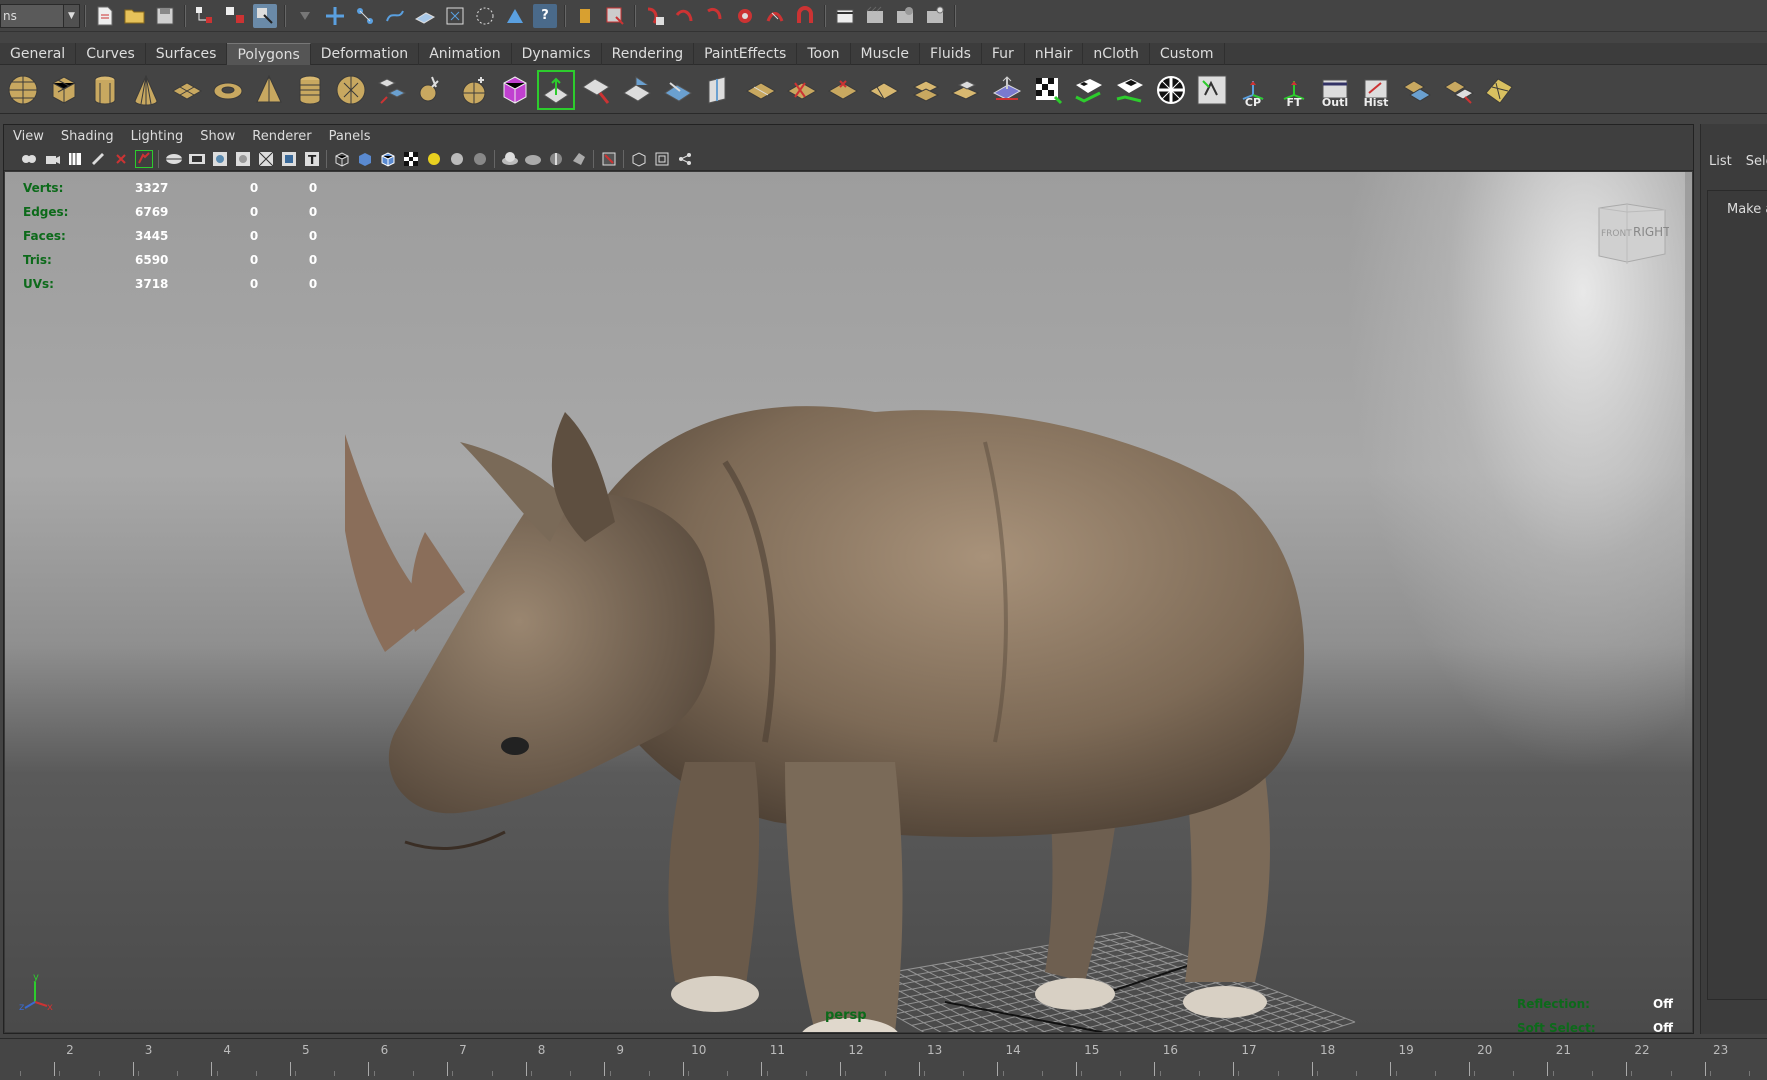  I want to click on menu-lighting: Lighting, so click(157, 136).